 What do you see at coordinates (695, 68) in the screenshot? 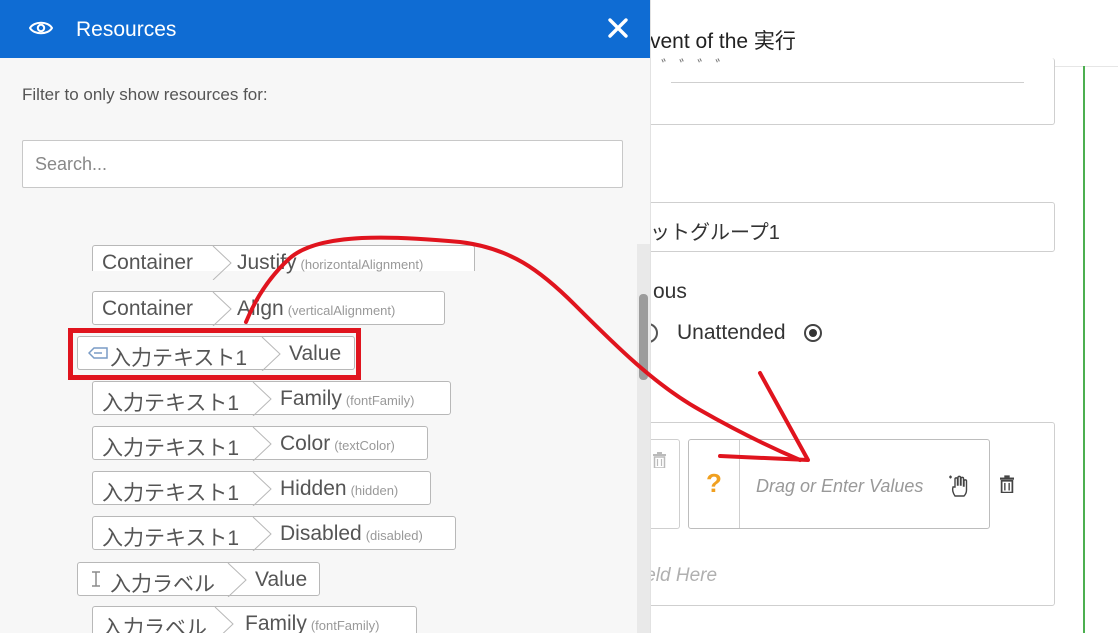
I see `top-field-text: ﾞ ﾞ ﾞ ﾞ` at bounding box center [695, 68].